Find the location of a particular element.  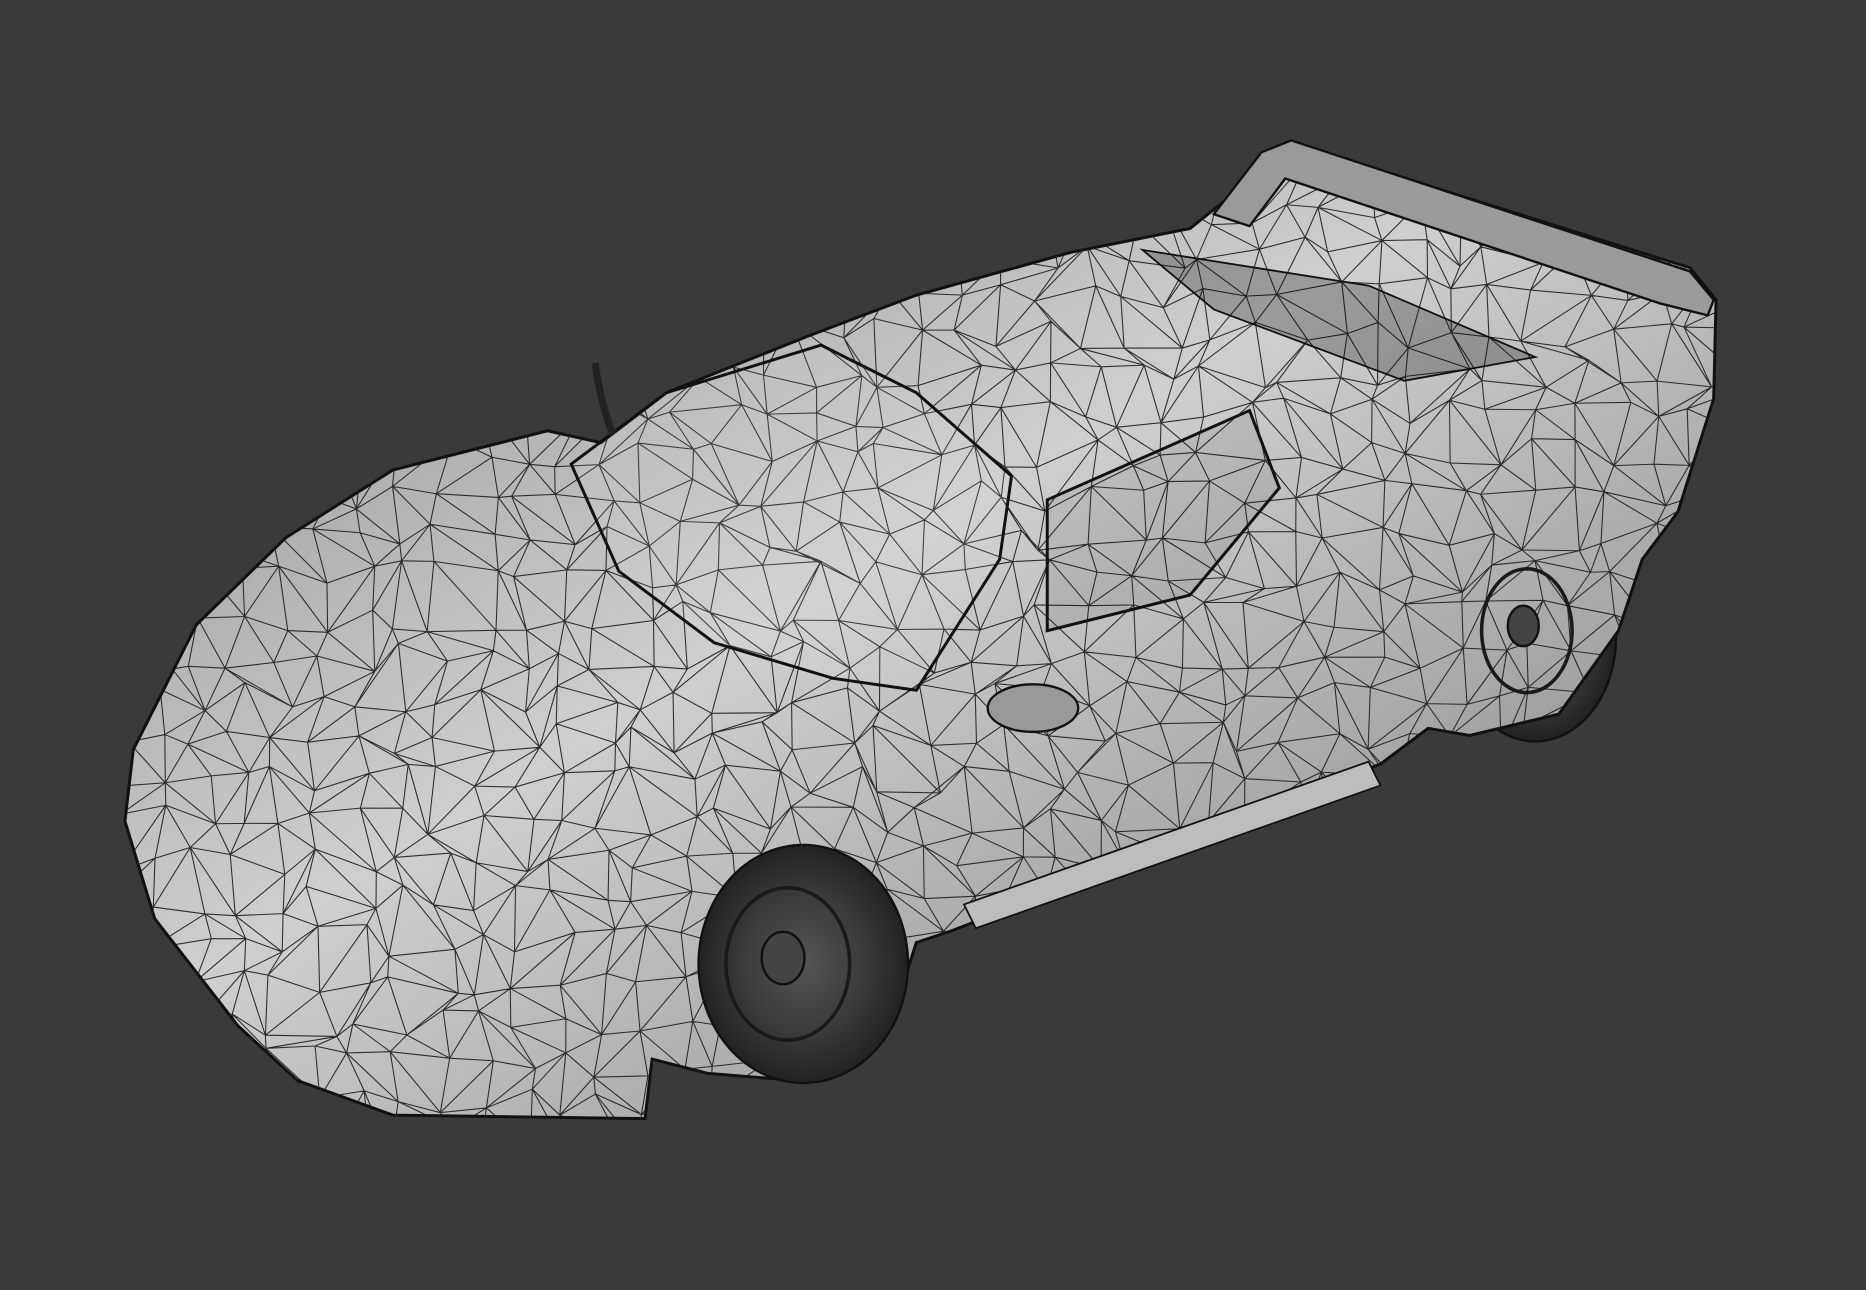

front-wheel is located at coordinates (803, 964).